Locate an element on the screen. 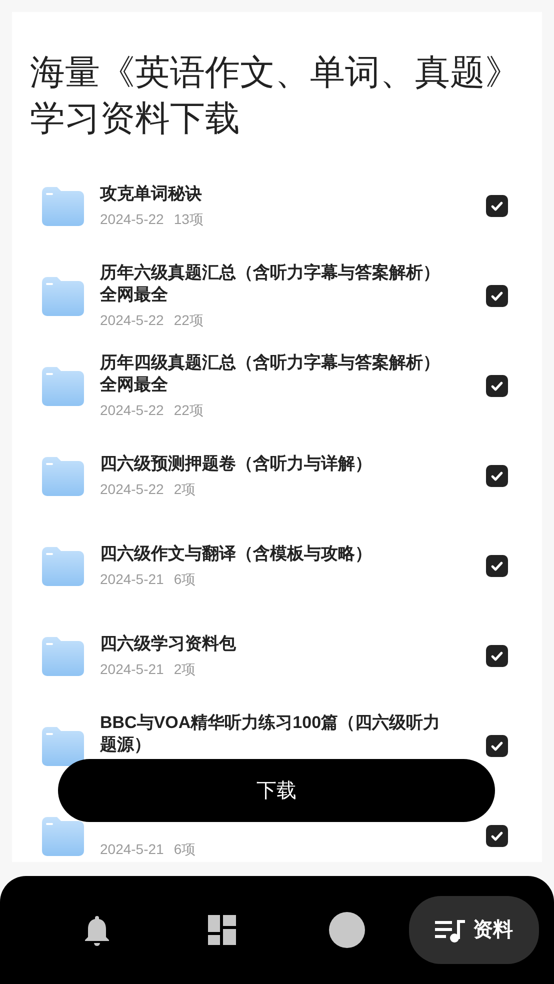  download-button: 下载 is located at coordinates (276, 790).